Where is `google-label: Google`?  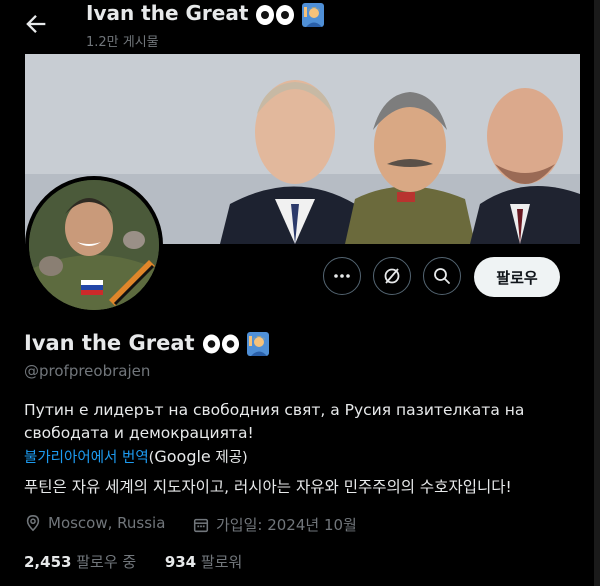
google-label: Google is located at coordinates (182, 456).